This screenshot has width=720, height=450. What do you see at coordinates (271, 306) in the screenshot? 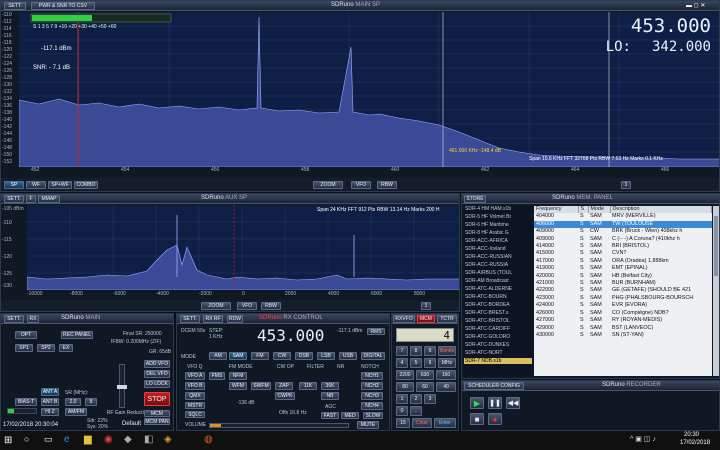
I see `aux-rbw-button: RBW` at bounding box center [271, 306].